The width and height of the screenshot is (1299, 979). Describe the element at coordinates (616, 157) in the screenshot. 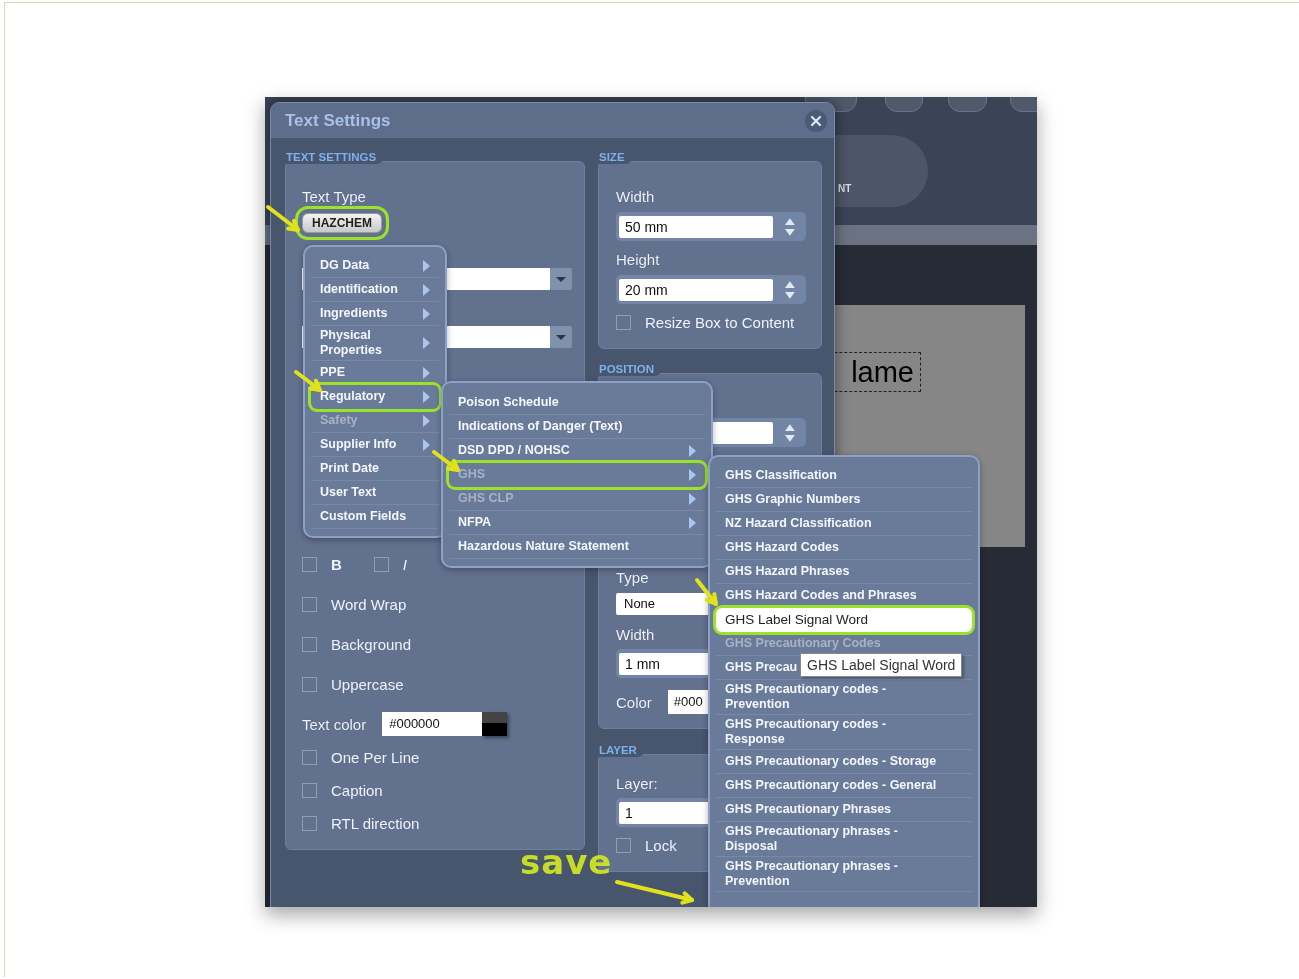

I see `section-header: SIZE` at that location.